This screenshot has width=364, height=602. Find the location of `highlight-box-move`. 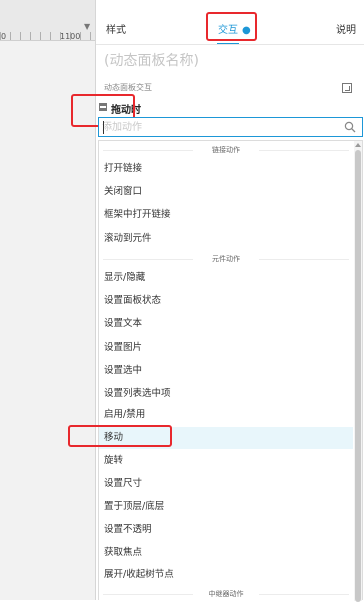

highlight-box-move is located at coordinates (120, 436).